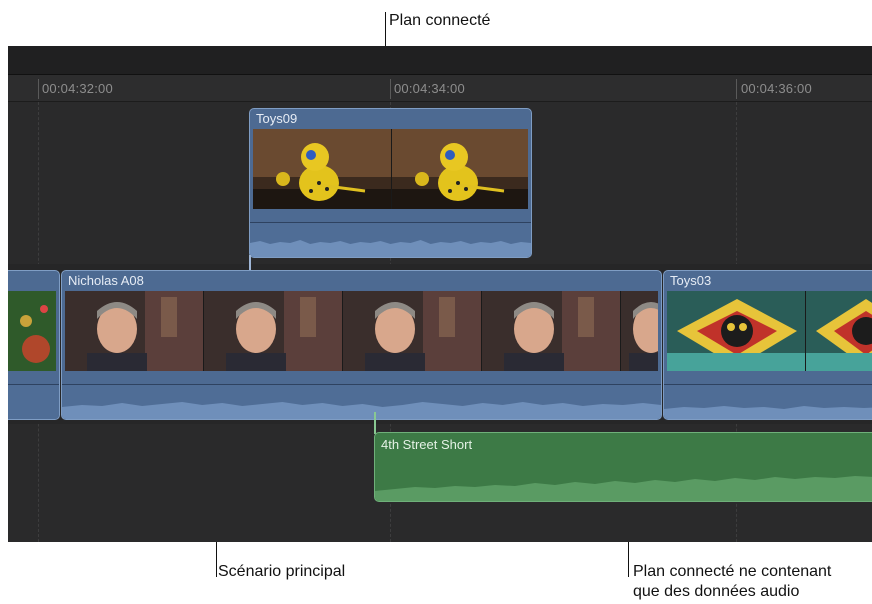  I want to click on timeline-toolbar, so click(440, 60).